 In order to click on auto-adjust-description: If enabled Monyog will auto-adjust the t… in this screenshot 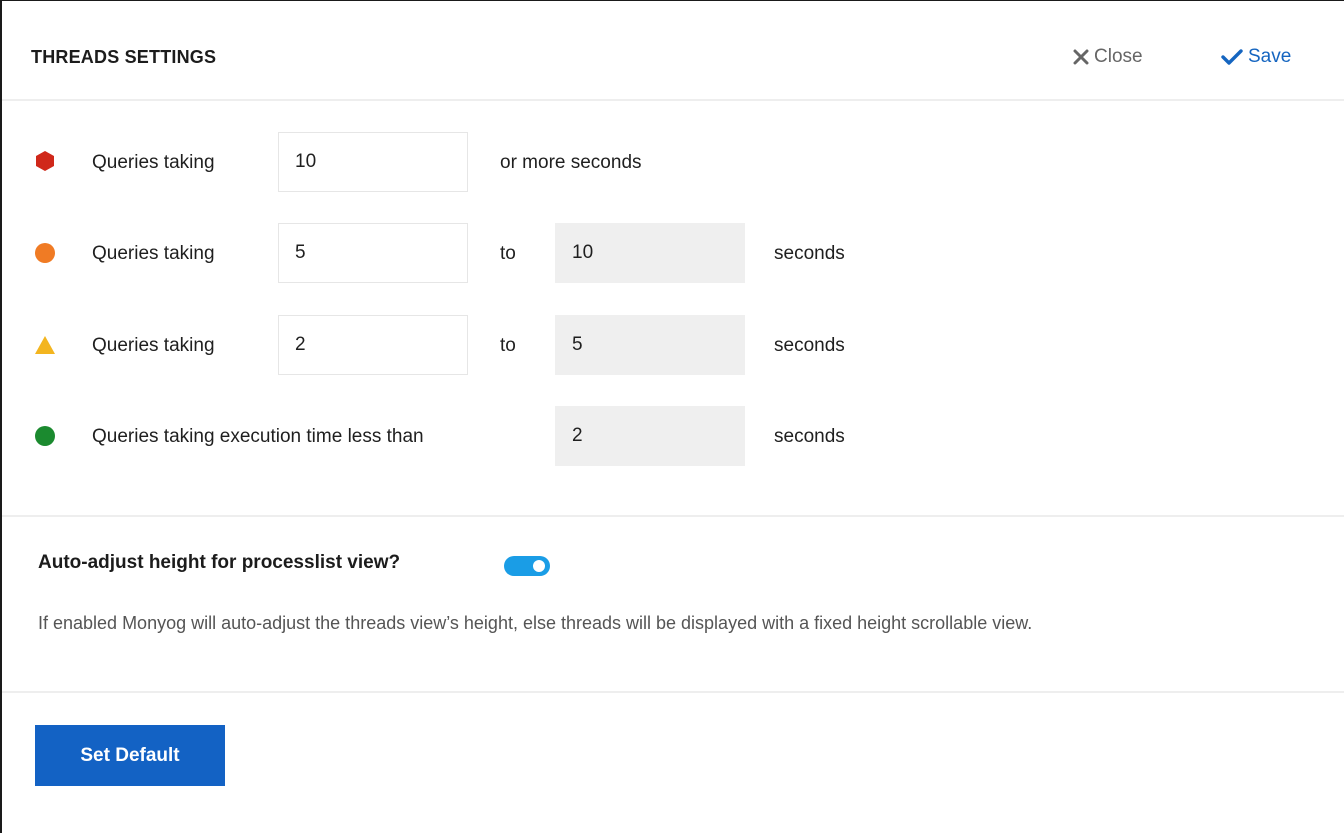, I will do `click(535, 623)`.